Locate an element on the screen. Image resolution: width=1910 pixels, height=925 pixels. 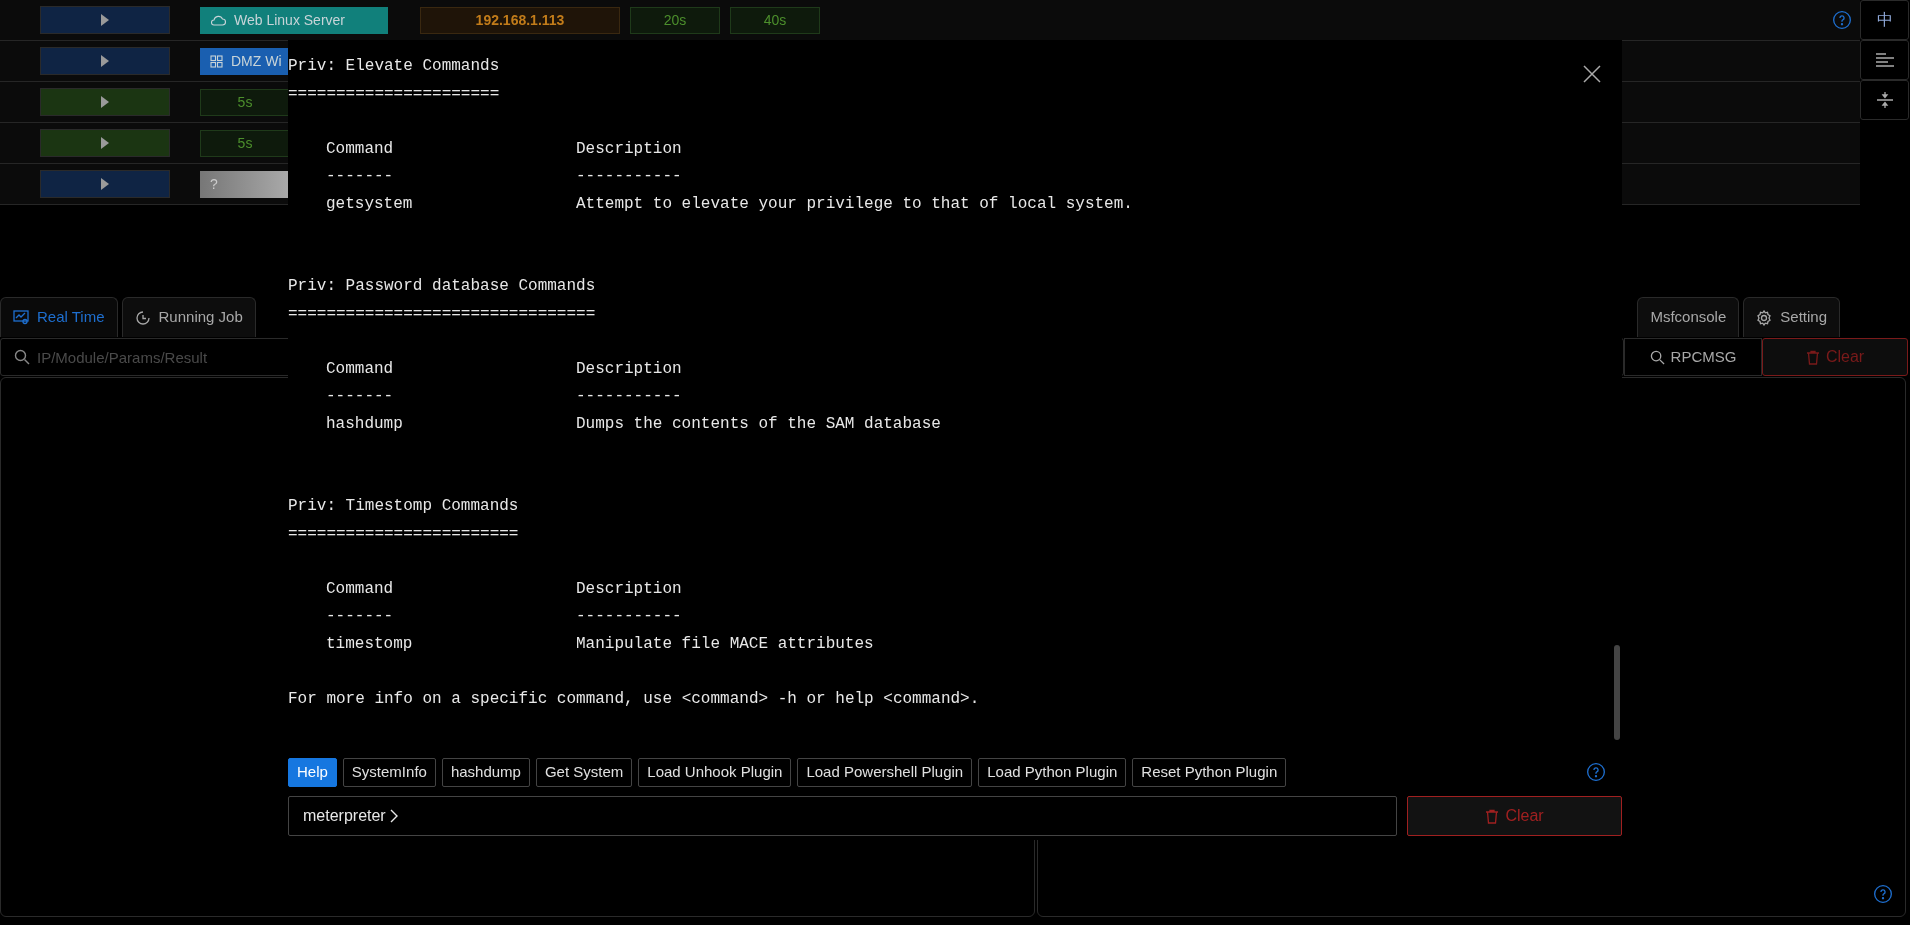
align-left-icon is located at coordinates (1884, 60).